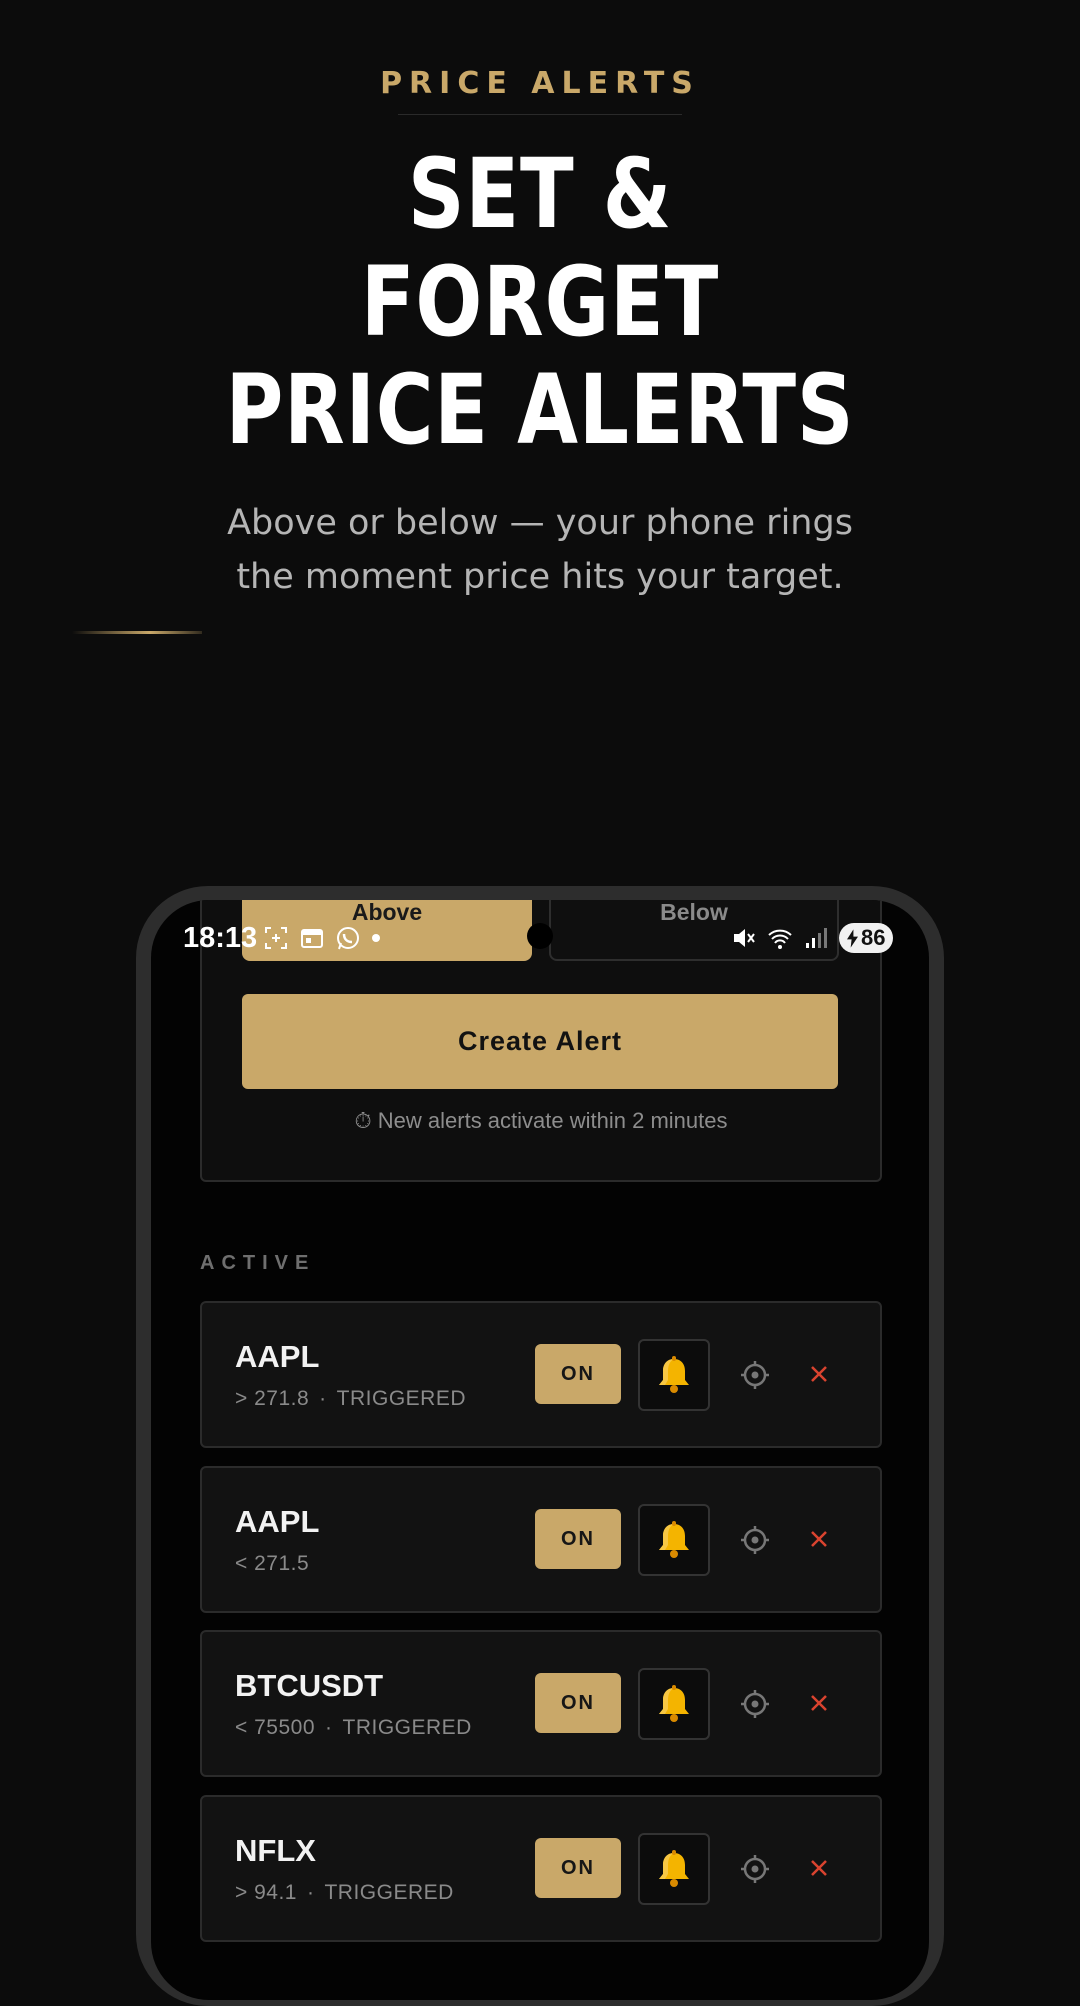  I want to click on alert-condition: > 271.8 · TRIGGERED, so click(350, 1398).